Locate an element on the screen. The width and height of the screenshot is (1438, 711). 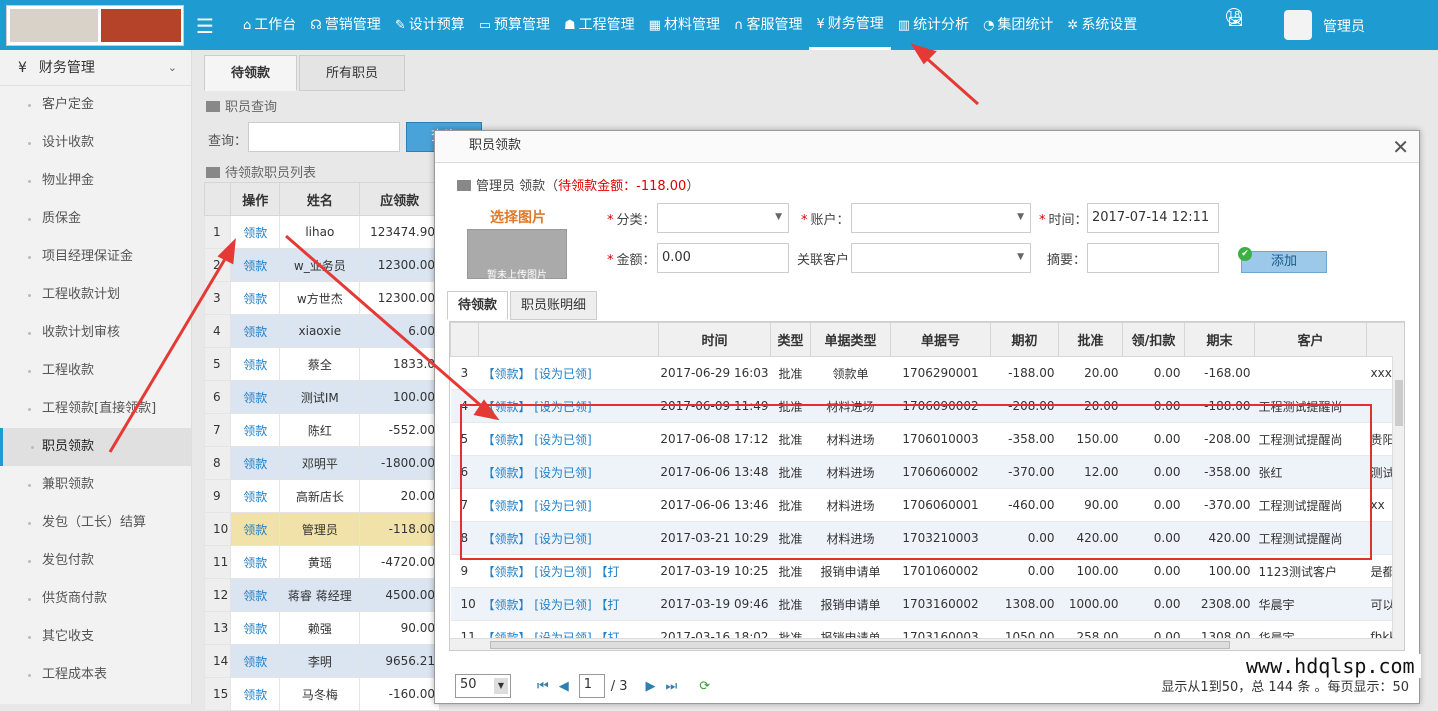
sidebar-item-8: 工程领款[直接领款] is located at coordinates (95, 409).